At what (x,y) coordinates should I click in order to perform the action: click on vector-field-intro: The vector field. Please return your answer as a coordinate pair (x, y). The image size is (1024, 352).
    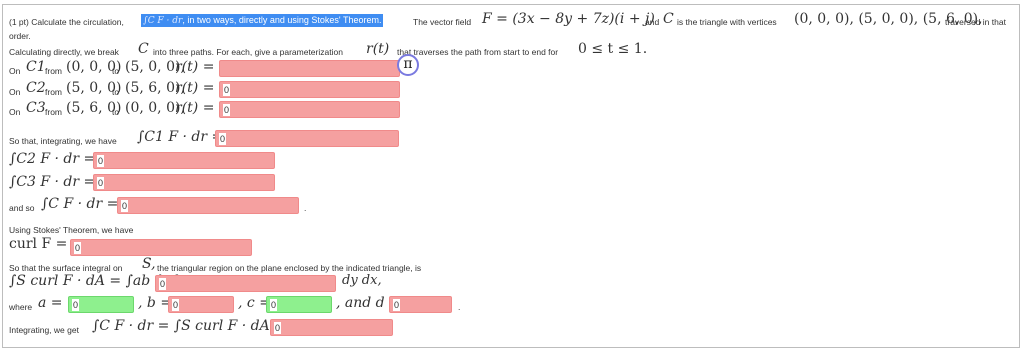
    Looking at the image, I should click on (442, 22).